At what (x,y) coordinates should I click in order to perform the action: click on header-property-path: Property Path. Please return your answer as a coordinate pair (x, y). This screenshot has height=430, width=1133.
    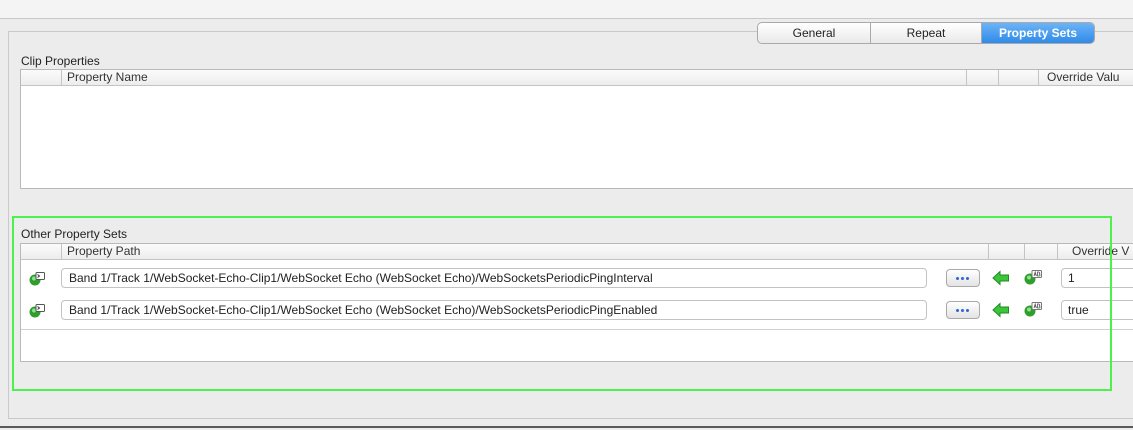
    Looking at the image, I should click on (524, 251).